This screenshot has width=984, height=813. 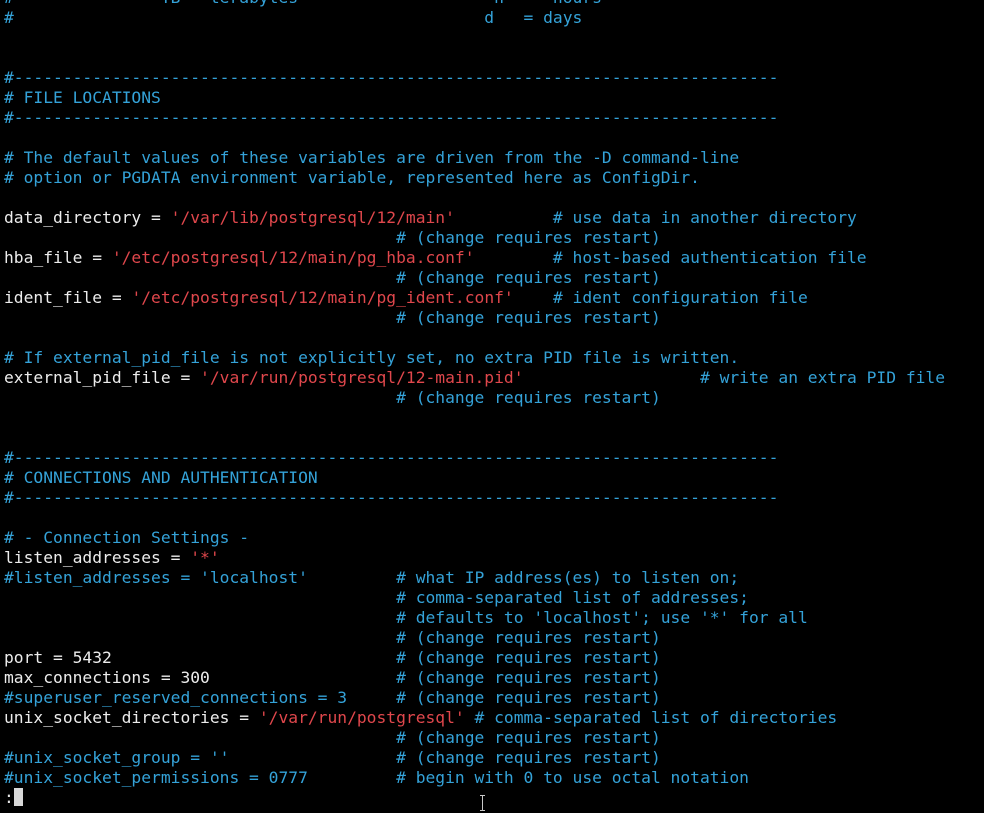 I want to click on config-line: # d = days, so click(x=494, y=18).